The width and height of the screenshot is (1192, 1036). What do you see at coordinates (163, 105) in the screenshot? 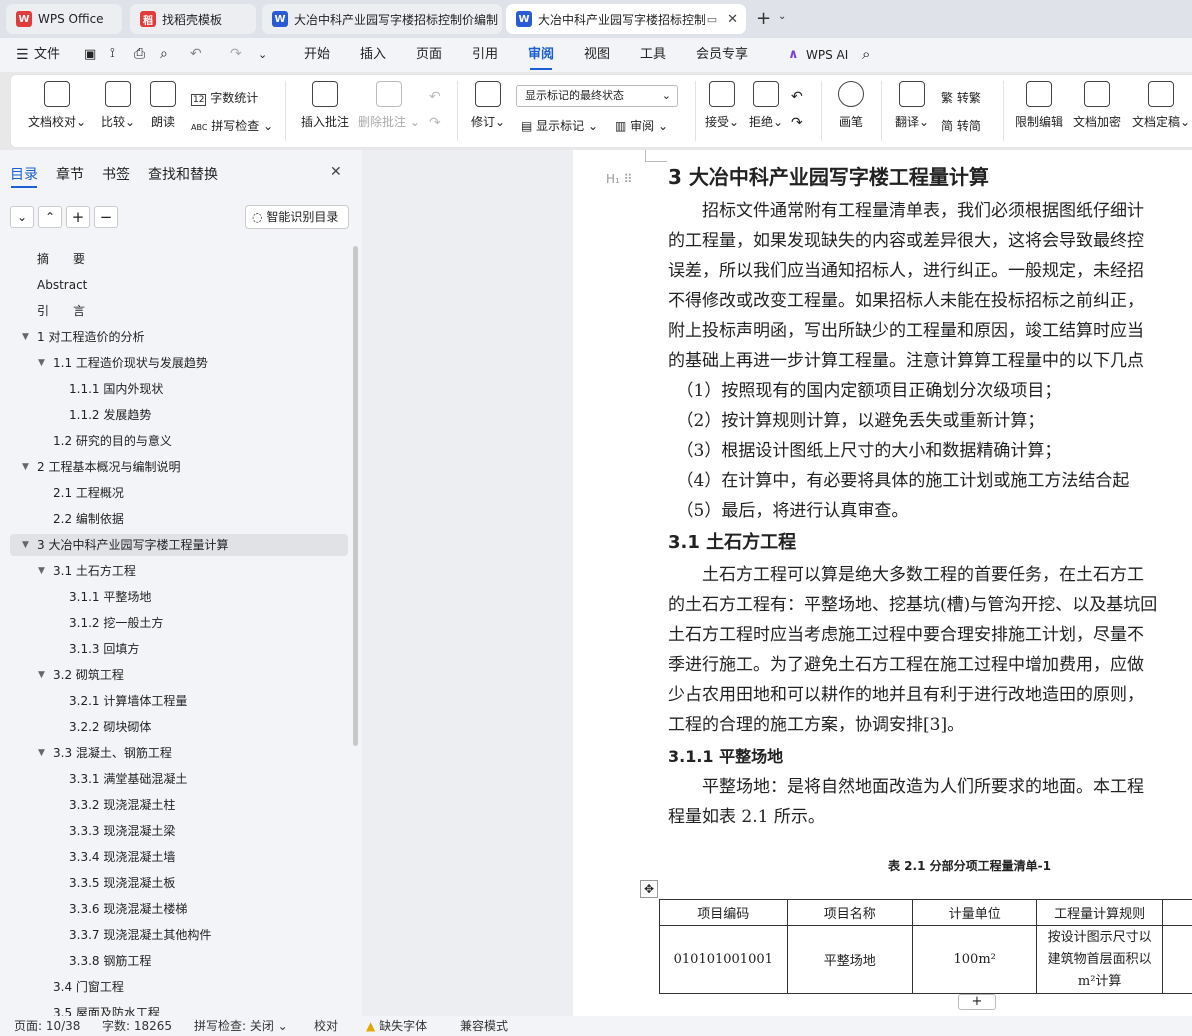
I see `read-aloud-button: 朗读` at bounding box center [163, 105].